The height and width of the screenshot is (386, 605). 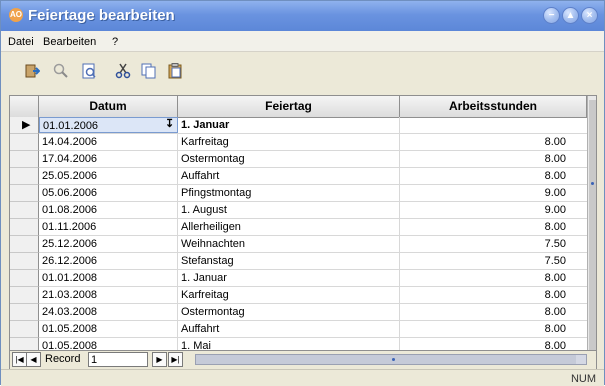 What do you see at coordinates (175, 71) in the screenshot?
I see `paste-icon` at bounding box center [175, 71].